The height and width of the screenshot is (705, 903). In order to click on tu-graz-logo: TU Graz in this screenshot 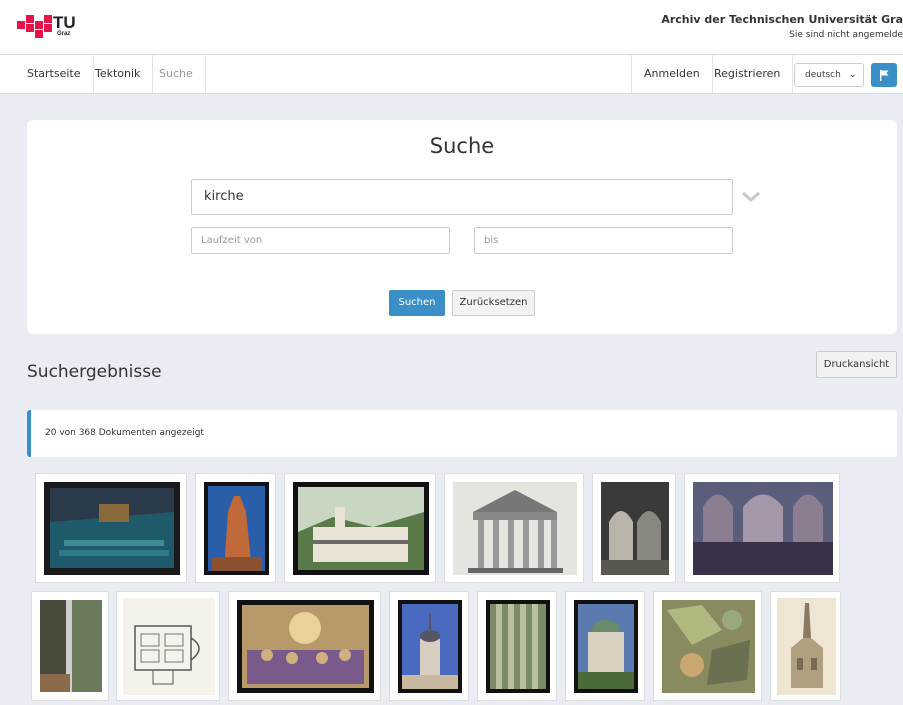, I will do `click(48, 27)`.